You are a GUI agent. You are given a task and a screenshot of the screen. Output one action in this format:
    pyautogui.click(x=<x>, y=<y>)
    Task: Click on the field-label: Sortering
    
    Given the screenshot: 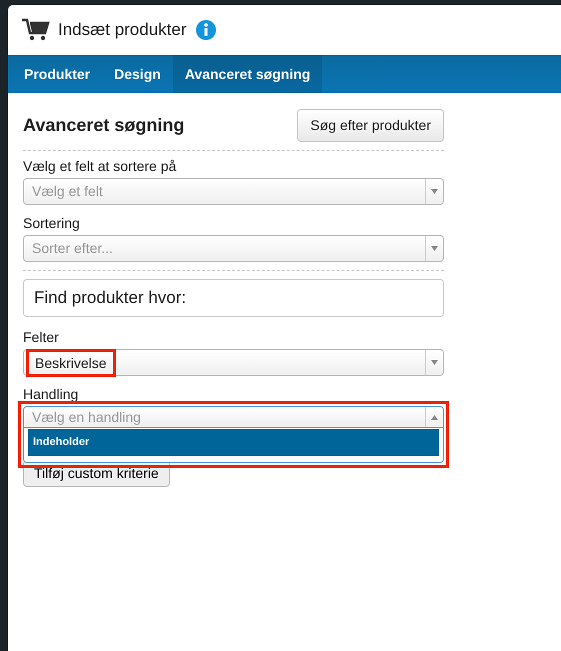 What is the action you would take?
    pyautogui.click(x=51, y=223)
    